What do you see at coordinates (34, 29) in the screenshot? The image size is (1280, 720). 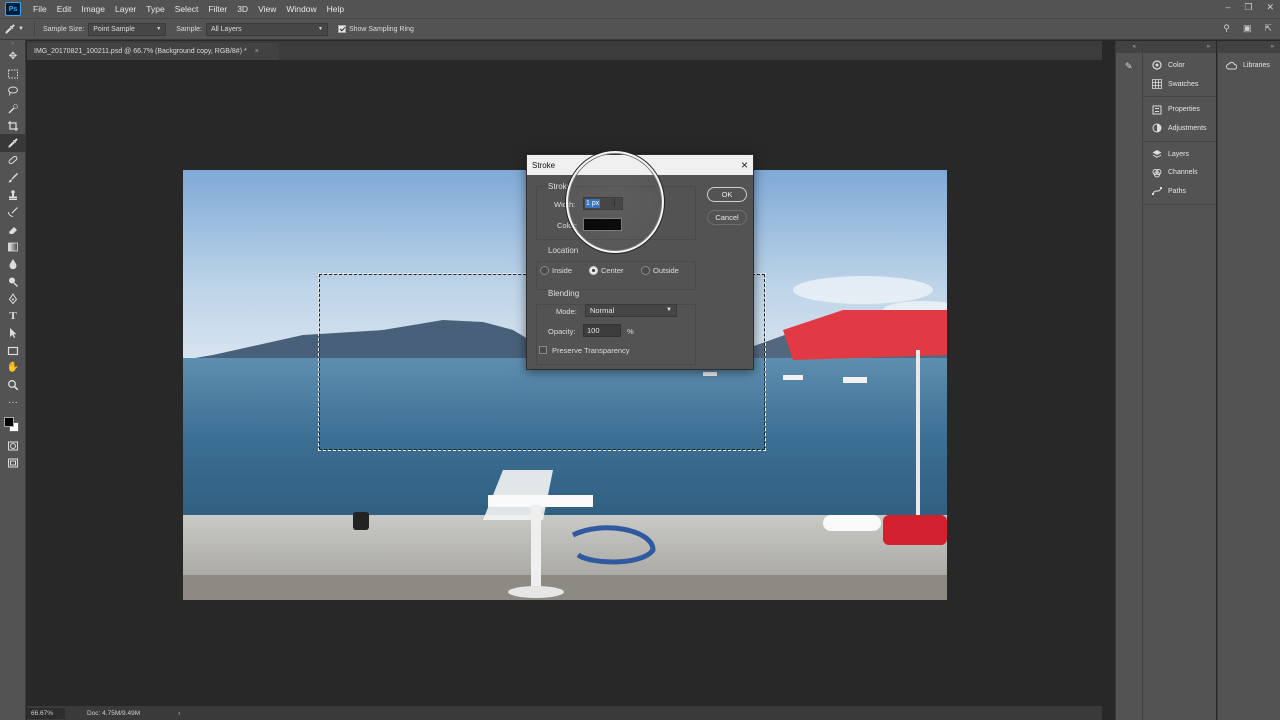 I see `divider` at bounding box center [34, 29].